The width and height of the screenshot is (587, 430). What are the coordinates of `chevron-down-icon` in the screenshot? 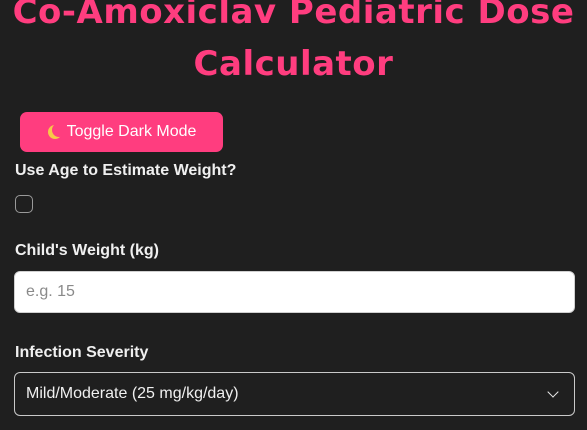 It's located at (553, 392).